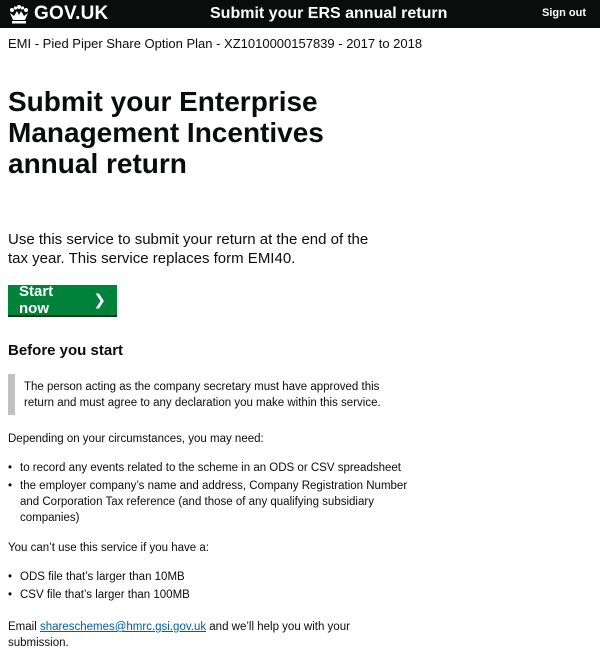  Describe the element at coordinates (328, 14) in the screenshot. I see `service-name-link: Submit your ERS annual return` at that location.